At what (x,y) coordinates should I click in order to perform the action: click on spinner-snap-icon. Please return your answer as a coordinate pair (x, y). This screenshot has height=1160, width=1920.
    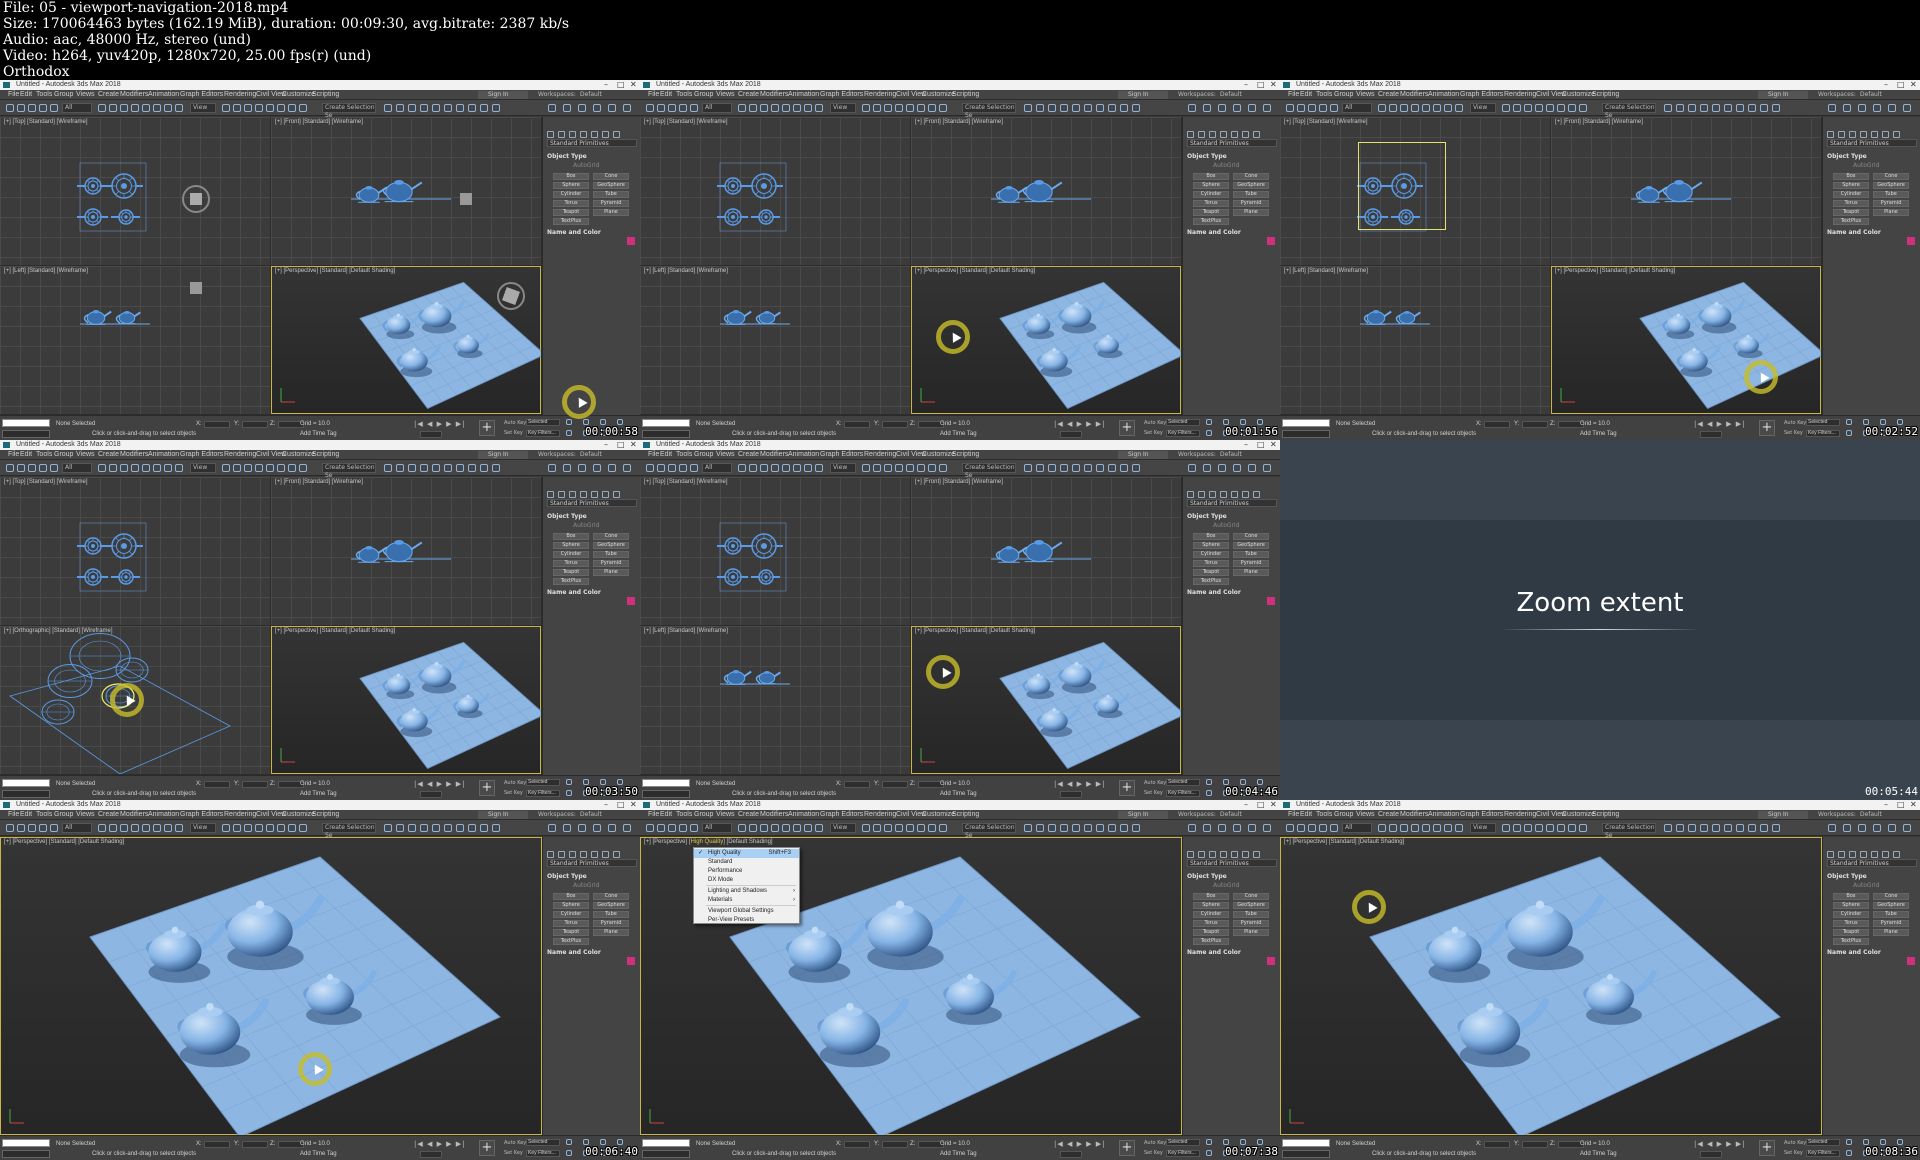
    Looking at the image, I should click on (1572, 108).